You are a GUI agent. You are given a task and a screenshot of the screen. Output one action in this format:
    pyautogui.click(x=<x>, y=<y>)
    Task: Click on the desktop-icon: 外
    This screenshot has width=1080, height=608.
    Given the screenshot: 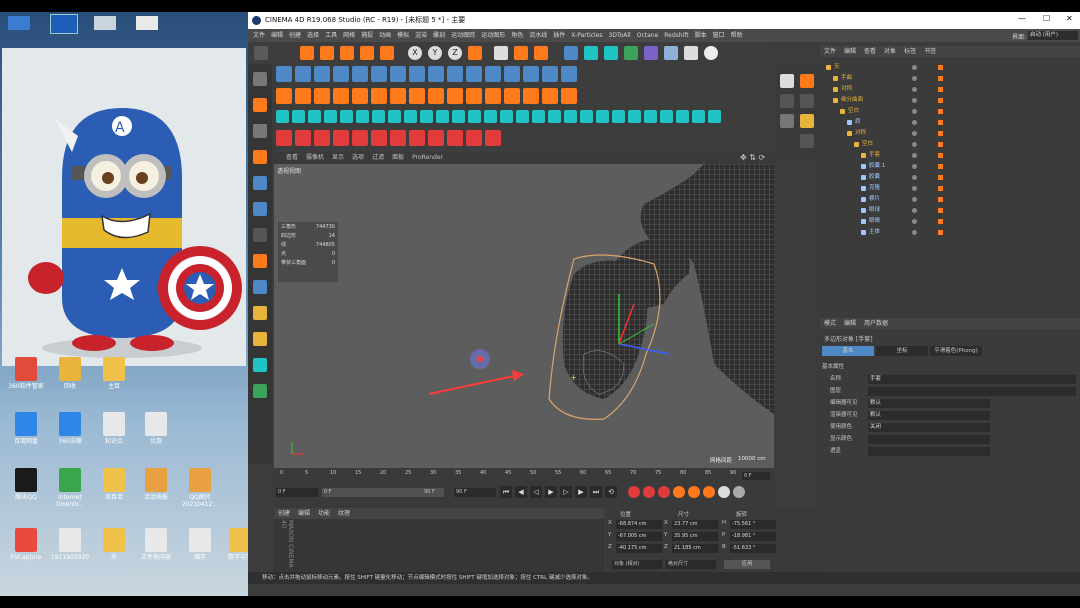 What is the action you would take?
    pyautogui.click(x=114, y=550)
    